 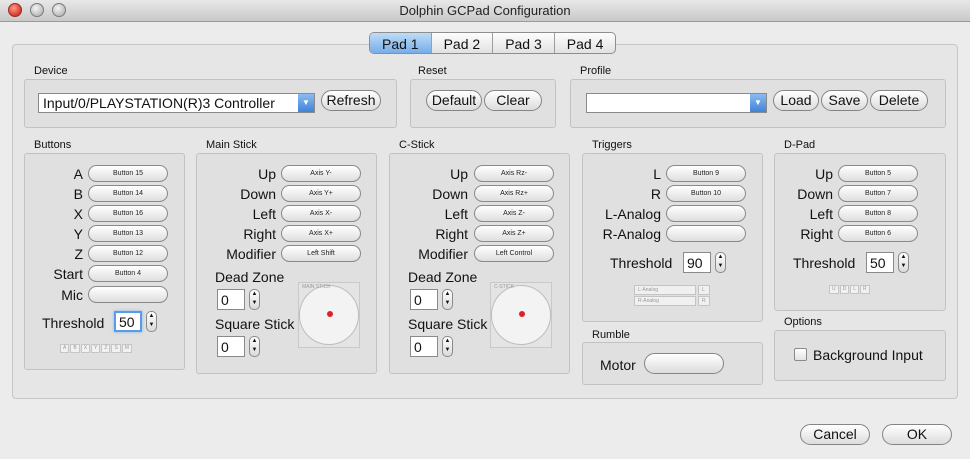 What do you see at coordinates (259, 234) in the screenshot?
I see `main-stick-right-label: Right` at bounding box center [259, 234].